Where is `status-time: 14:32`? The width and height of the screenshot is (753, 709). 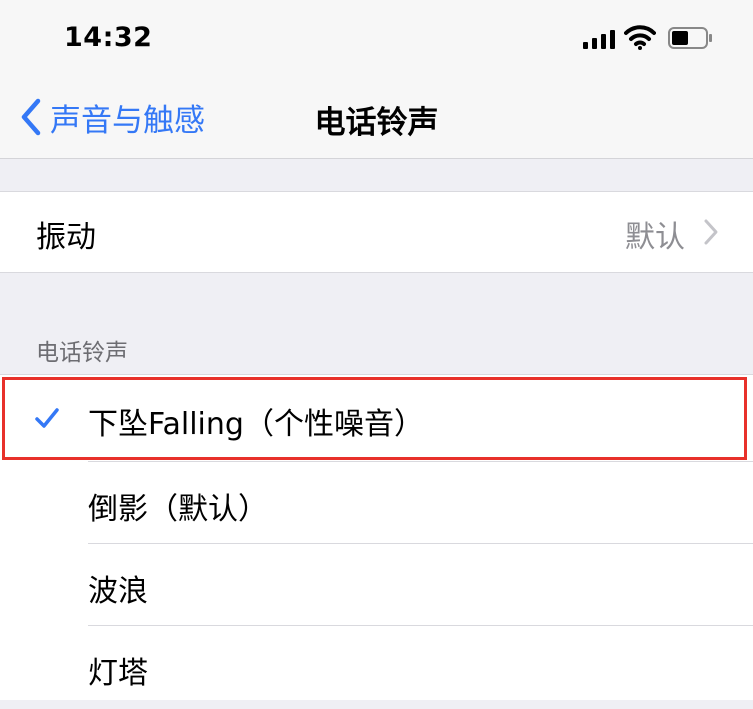
status-time: 14:32 is located at coordinates (108, 37).